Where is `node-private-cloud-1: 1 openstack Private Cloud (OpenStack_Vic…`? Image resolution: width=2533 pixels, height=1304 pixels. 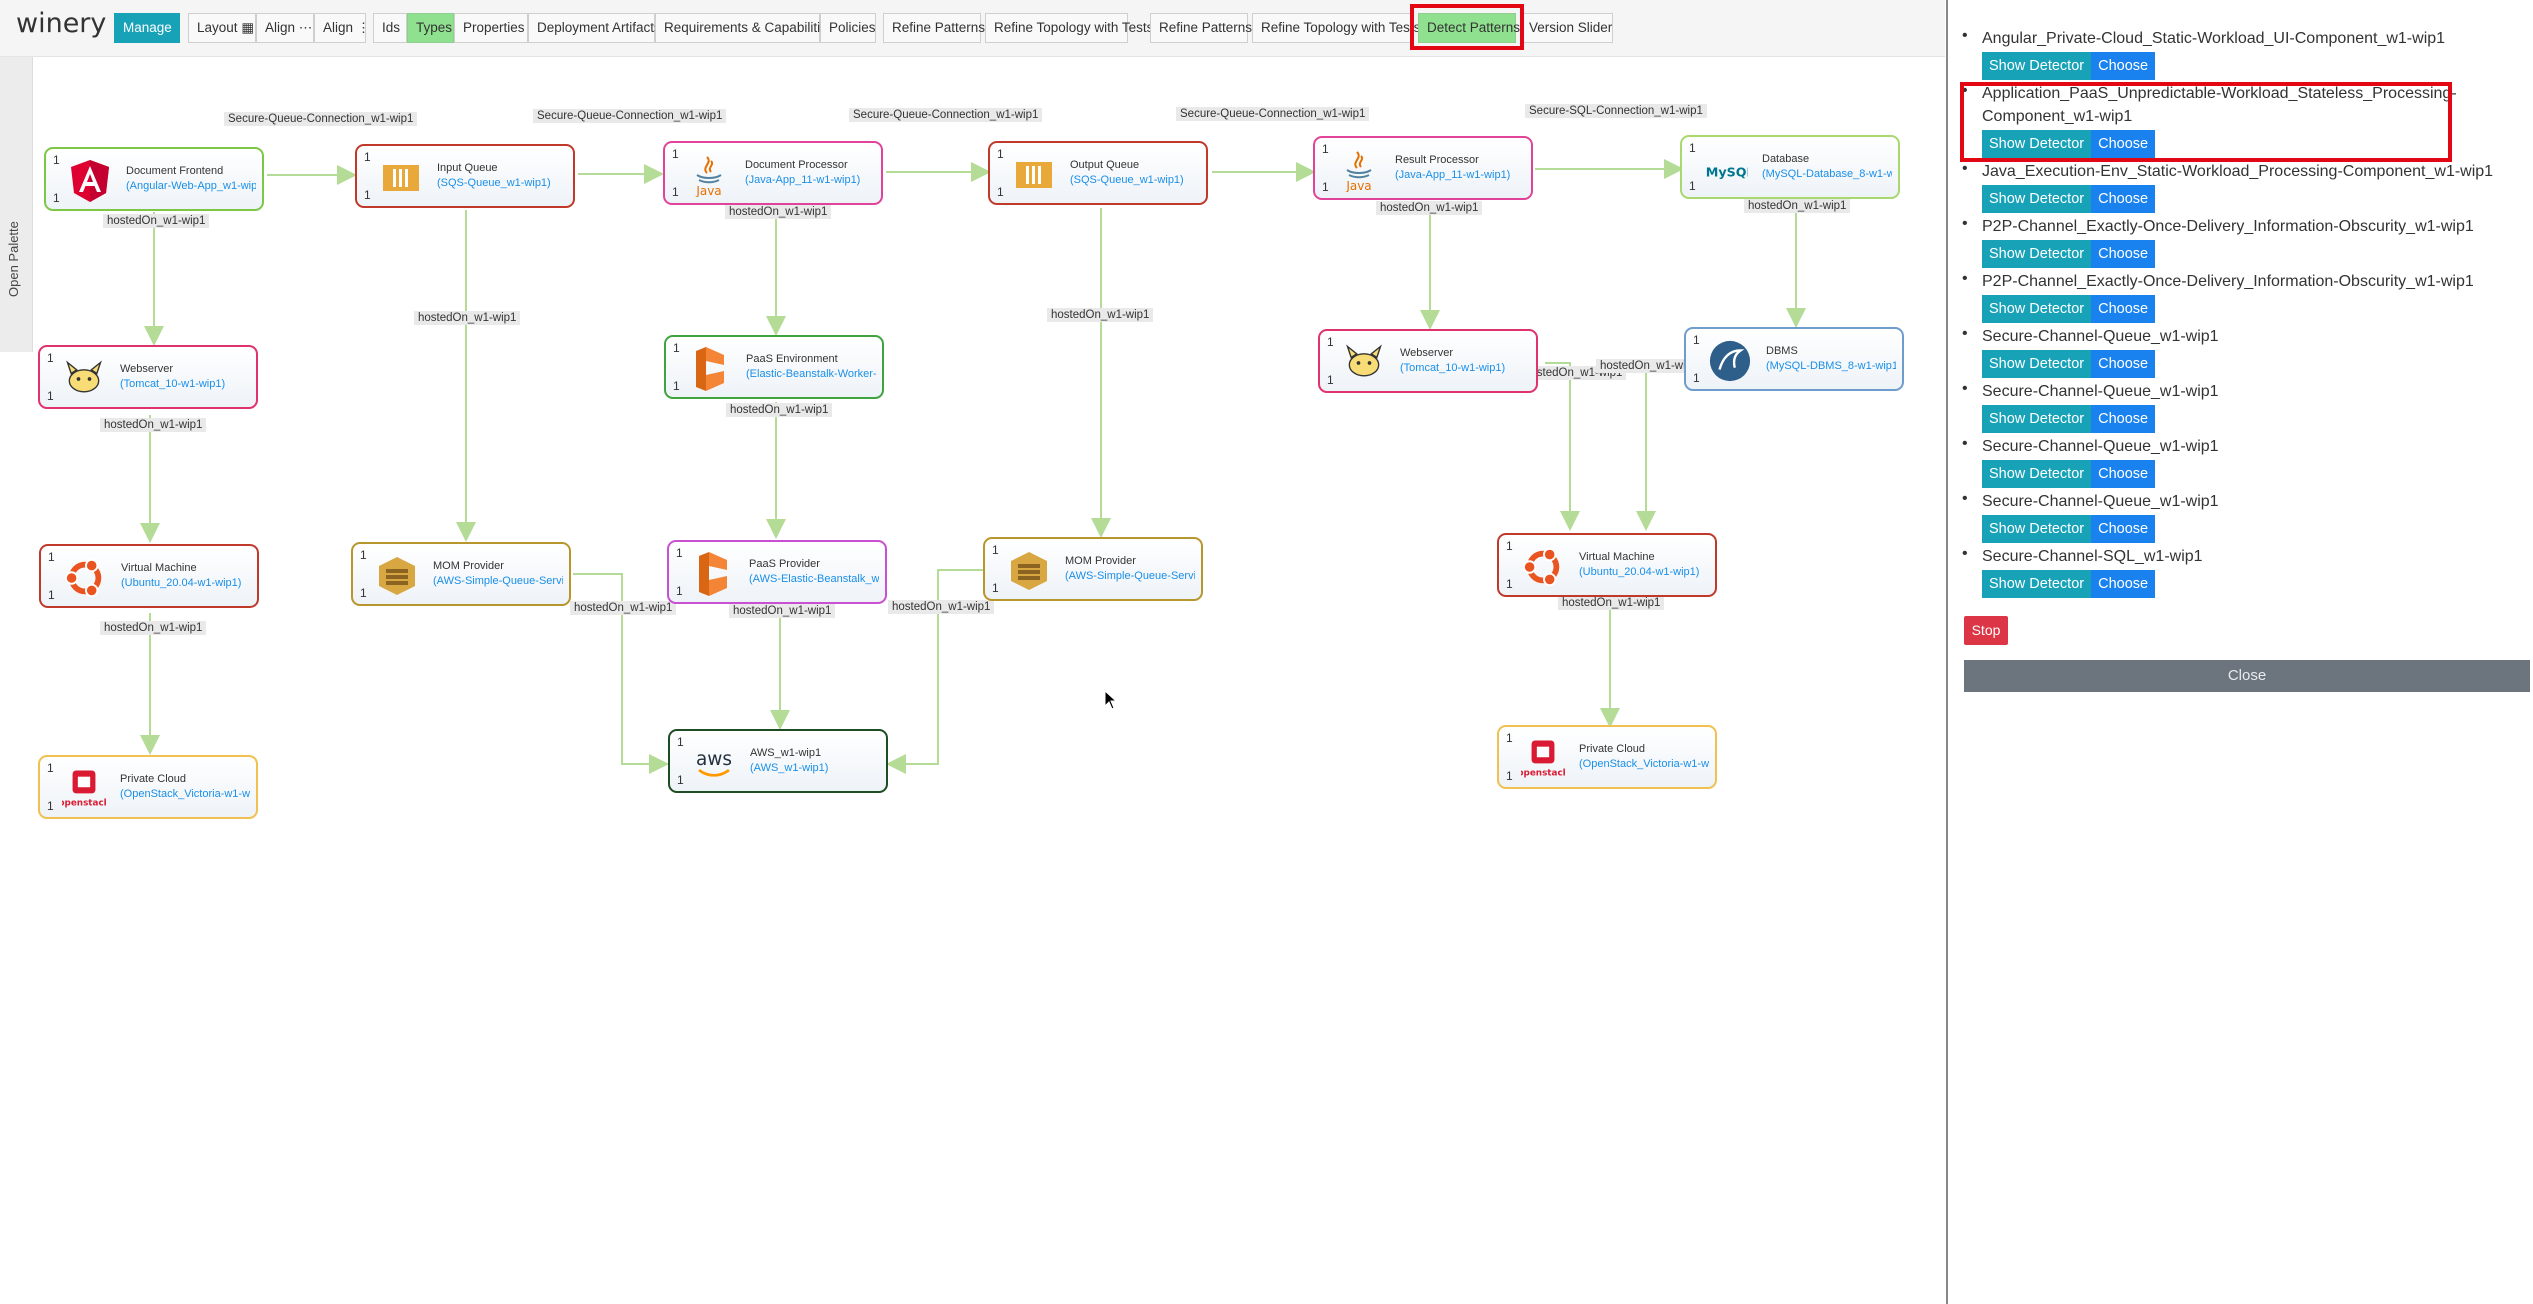
node-private-cloud-1: 1 openstack Private Cloud (OpenStack_Vic… is located at coordinates (148, 787).